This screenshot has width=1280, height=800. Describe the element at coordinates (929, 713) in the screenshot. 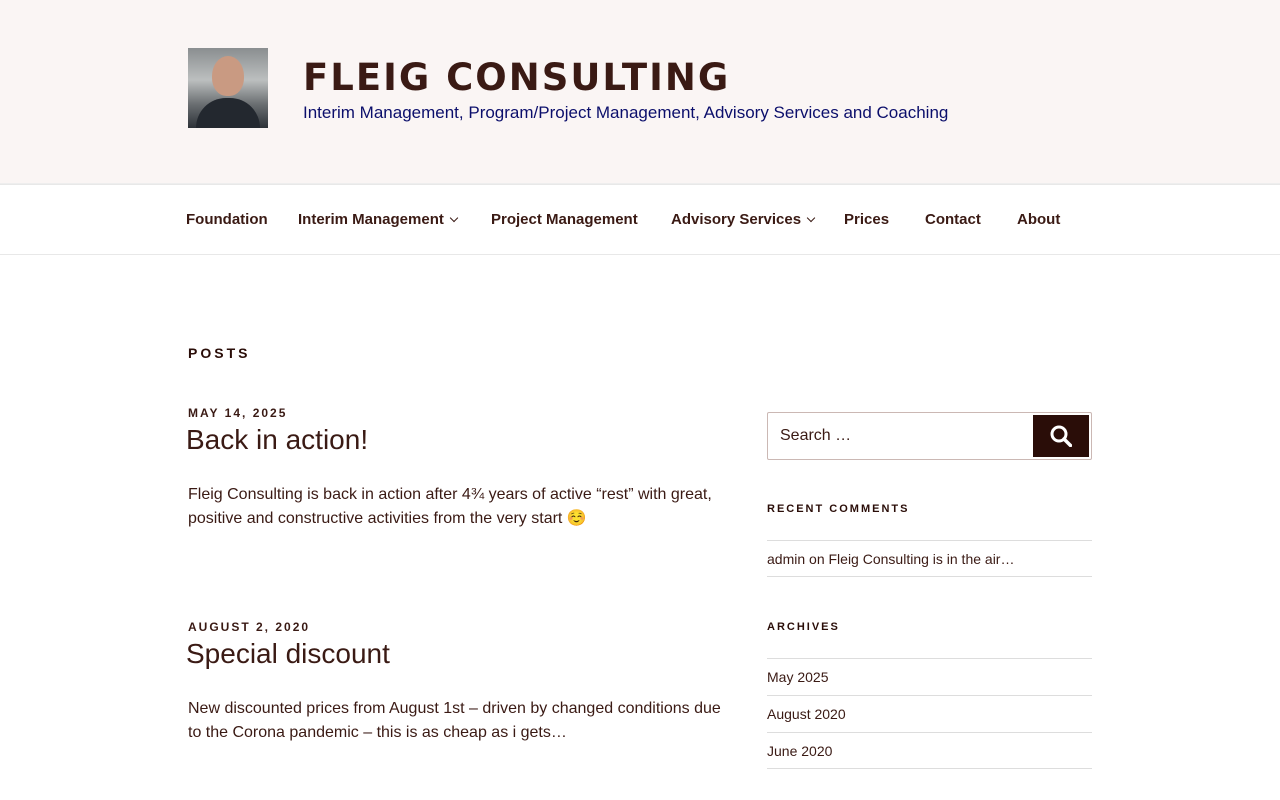

I see `archive-item: August 2020` at that location.